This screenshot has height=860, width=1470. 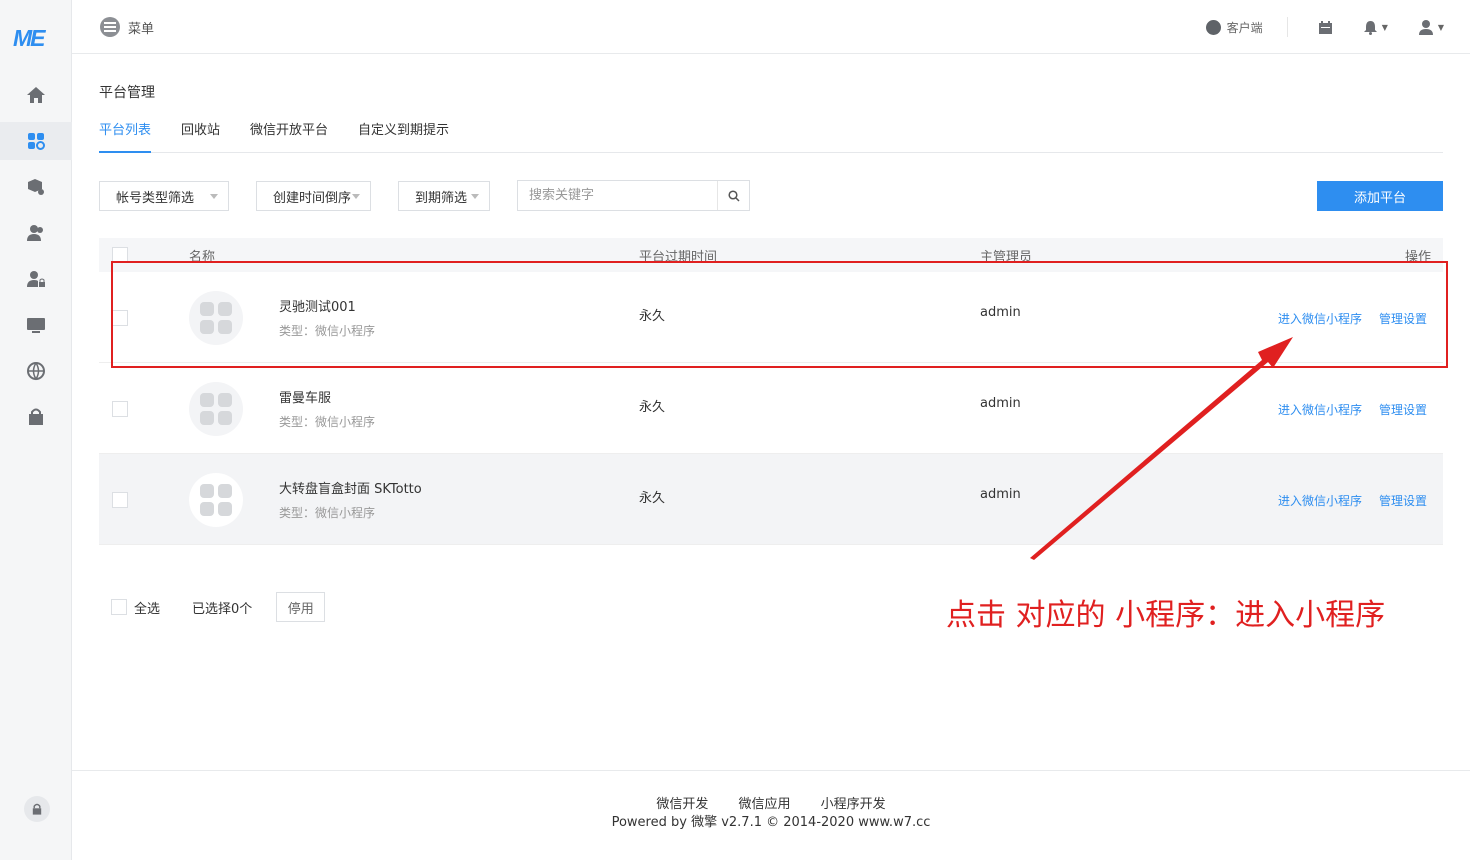 What do you see at coordinates (618, 195) in the screenshot?
I see `search-input` at bounding box center [618, 195].